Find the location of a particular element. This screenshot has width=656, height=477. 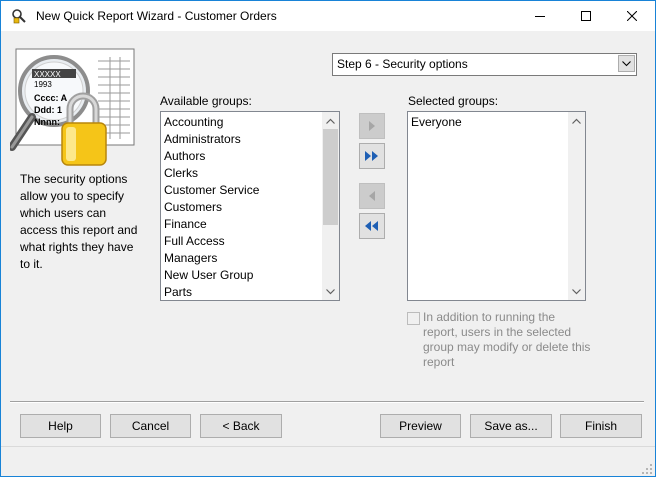

double-arrow-right-icon is located at coordinates (371, 156).